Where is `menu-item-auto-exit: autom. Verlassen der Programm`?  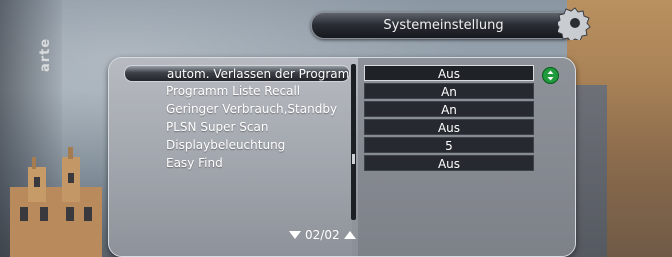 menu-item-auto-exit: autom. Verlassen der Programm is located at coordinates (237, 73).